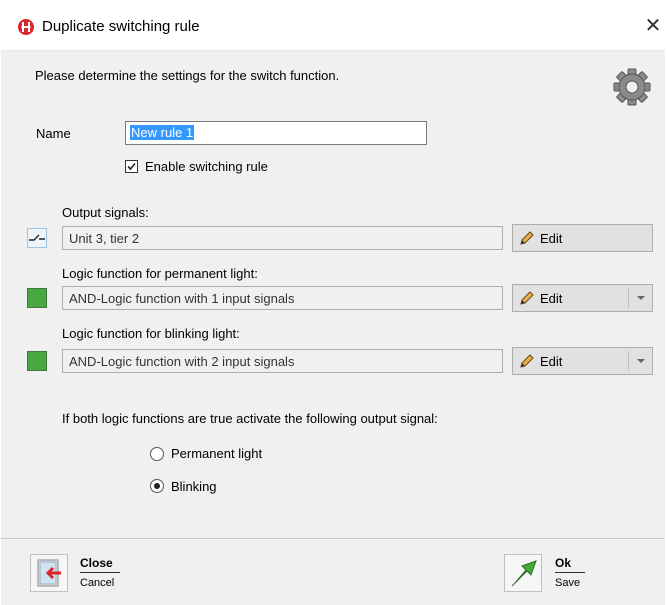 The height and width of the screenshot is (605, 666). I want to click on save-sublabel: Save, so click(567, 583).